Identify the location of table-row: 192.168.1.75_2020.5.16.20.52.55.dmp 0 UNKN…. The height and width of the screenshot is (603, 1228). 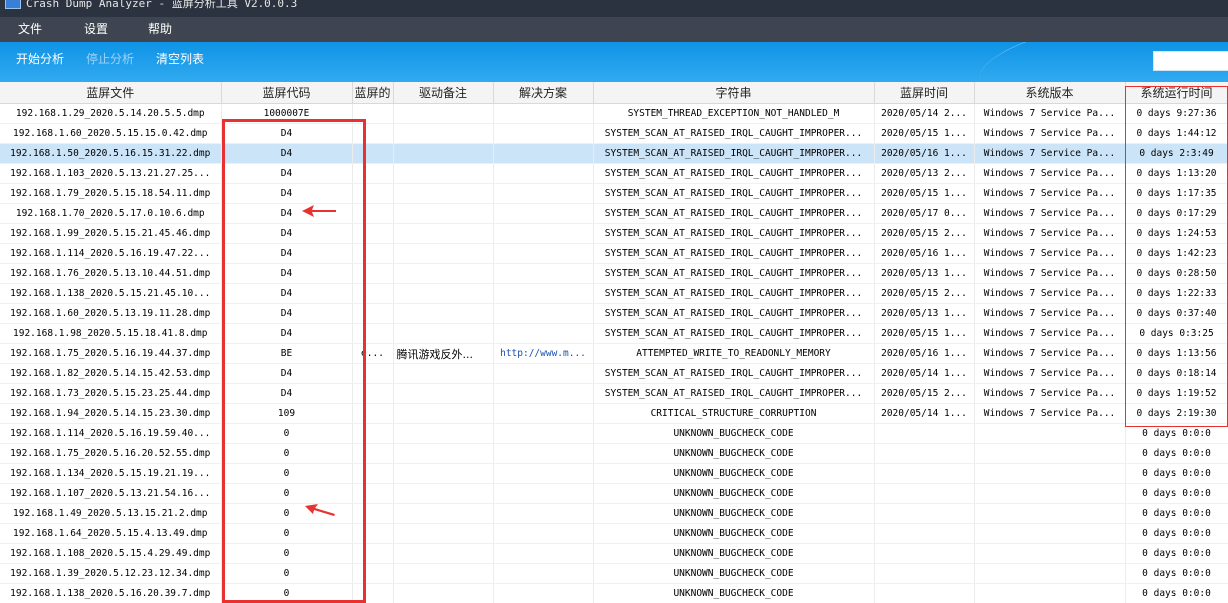
(614, 453).